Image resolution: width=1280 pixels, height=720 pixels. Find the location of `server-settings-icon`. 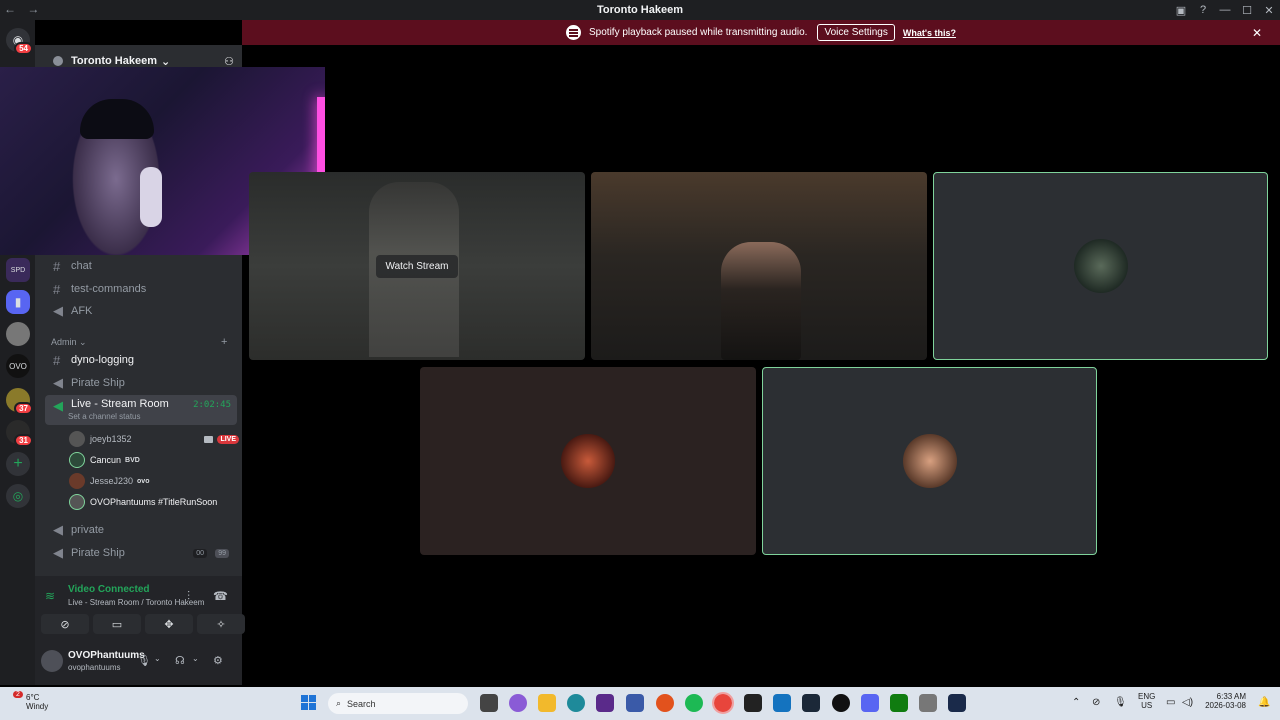

server-settings-icon is located at coordinates (58, 61).